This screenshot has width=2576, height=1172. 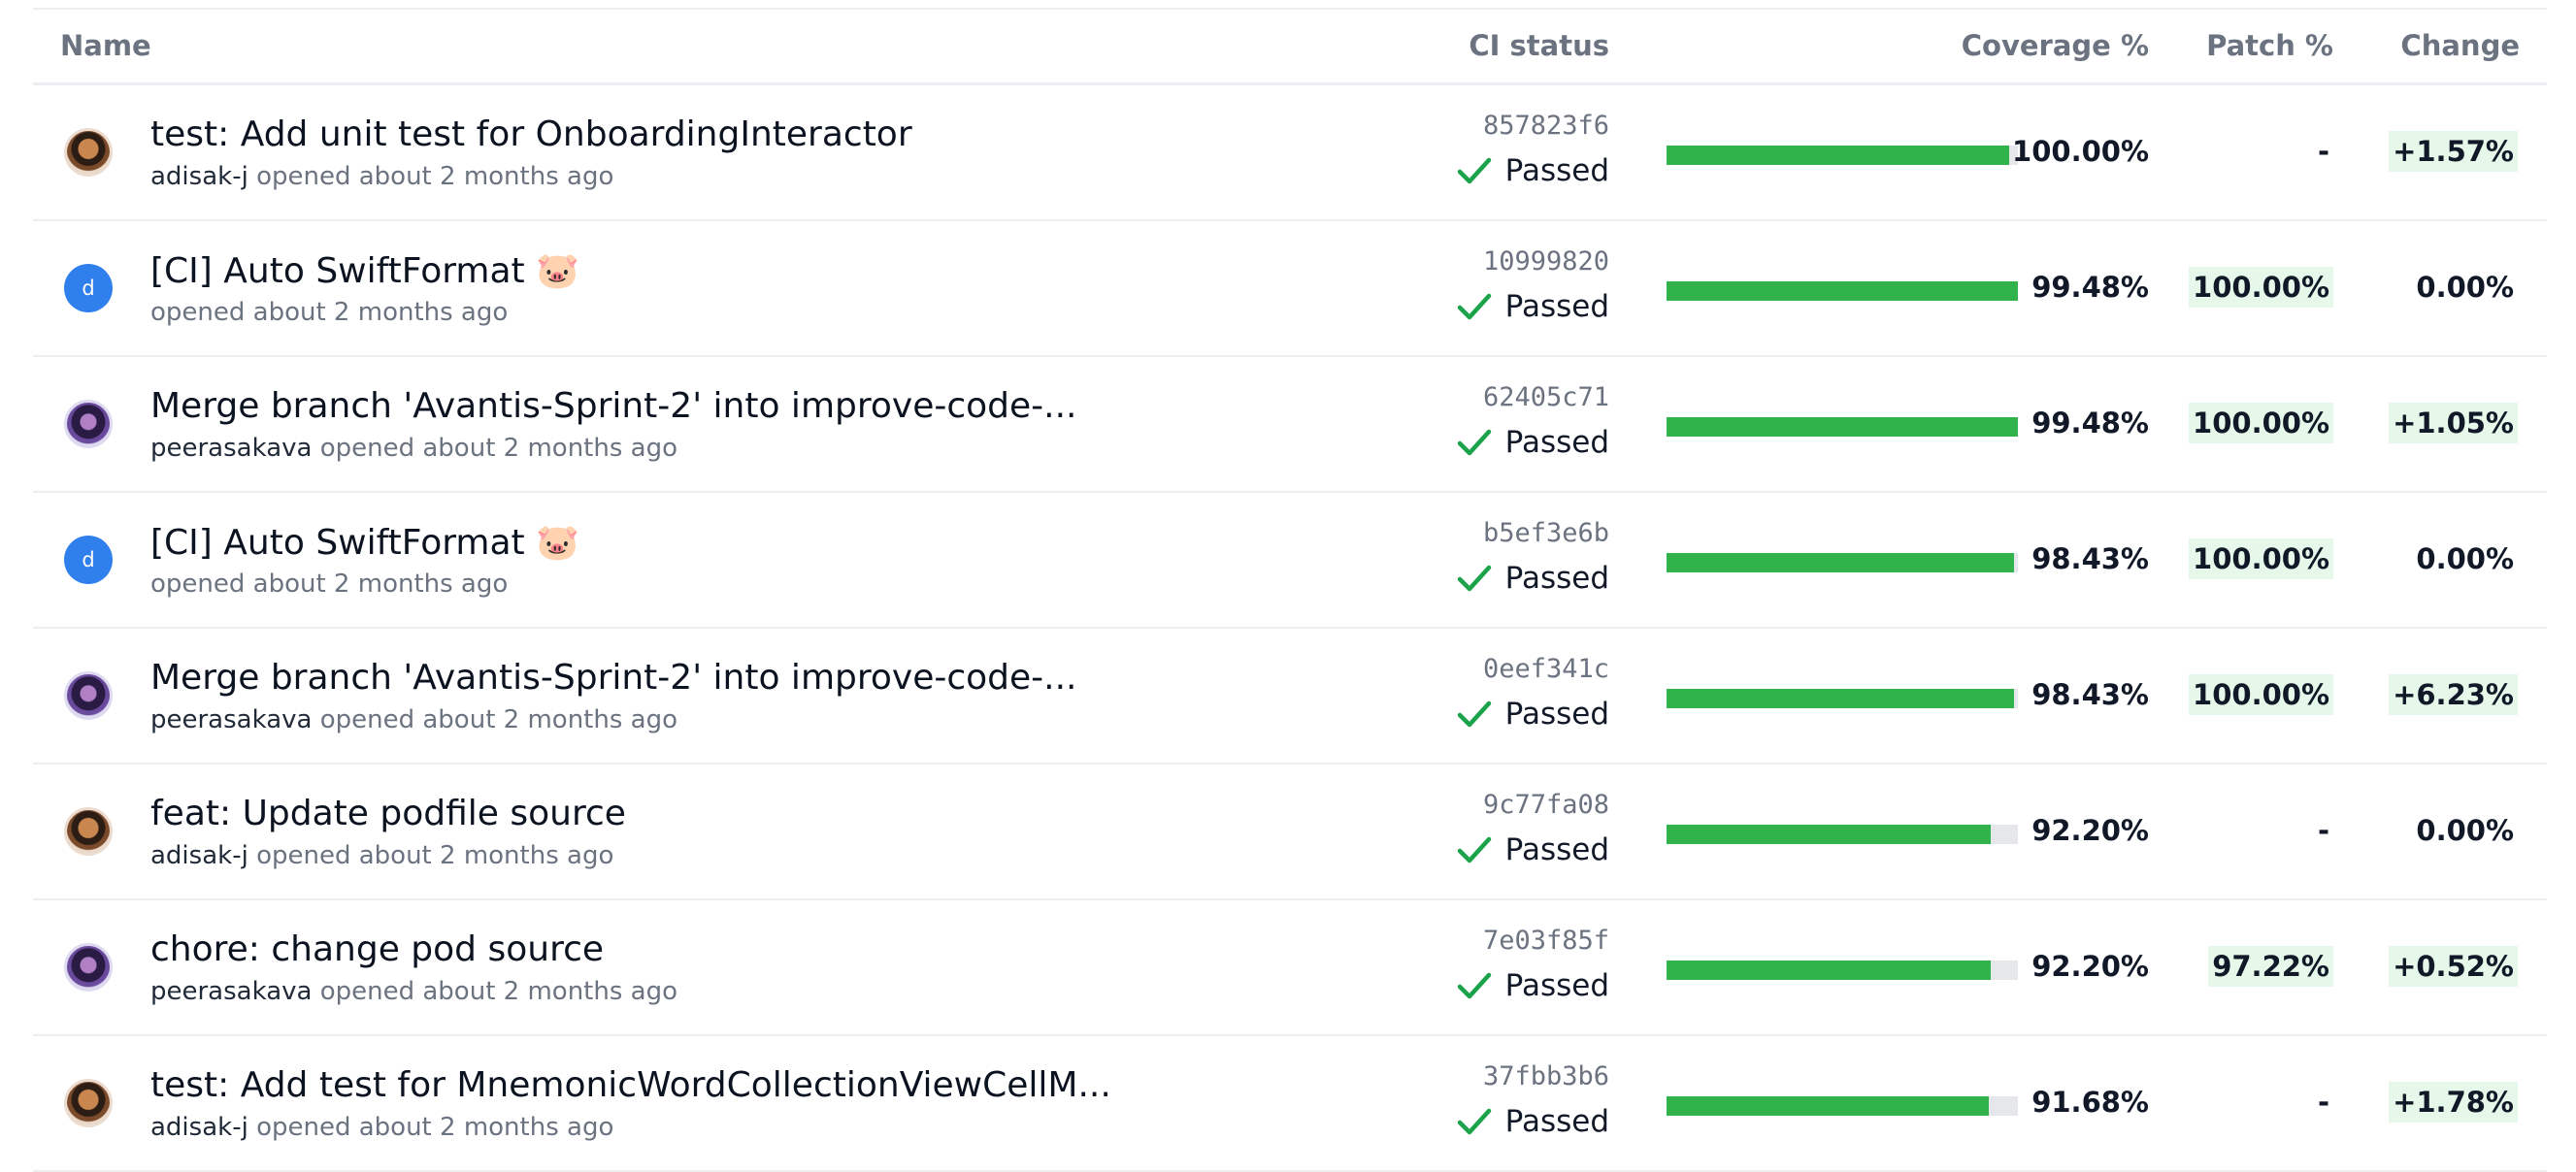 I want to click on patch-value: 97.22%, so click(x=2270, y=966).